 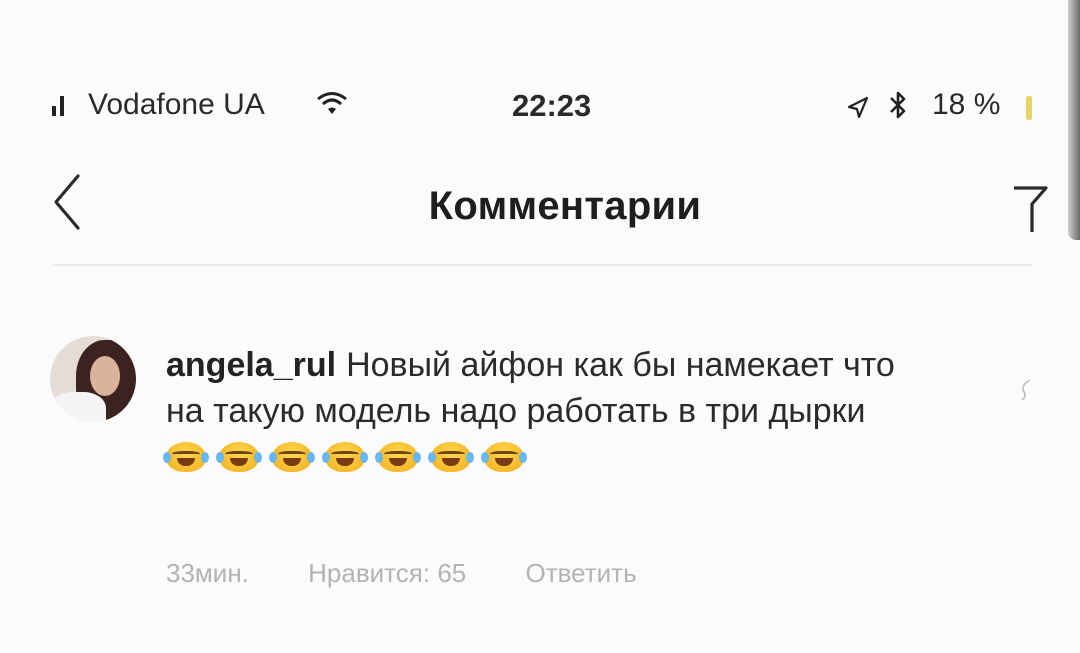 I want to click on battery-icon, so click(x=1029, y=108).